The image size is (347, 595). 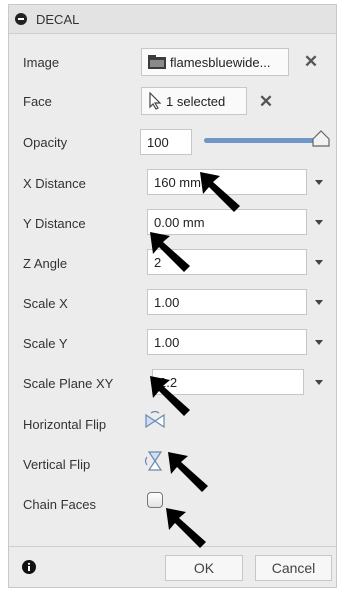 What do you see at coordinates (177, 182) in the screenshot?
I see `x-distance-value: 160 mm` at bounding box center [177, 182].